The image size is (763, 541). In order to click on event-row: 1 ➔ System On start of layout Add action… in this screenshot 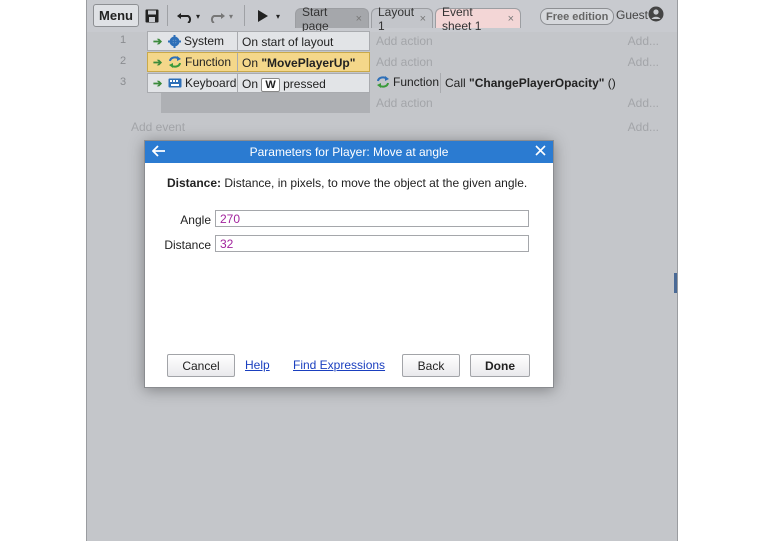, I will do `click(382, 41)`.